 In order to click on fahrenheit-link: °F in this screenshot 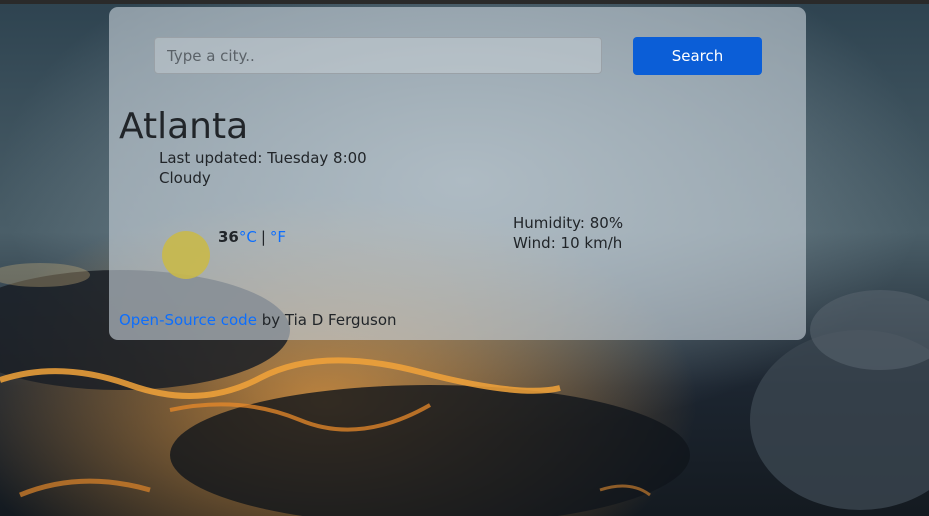, I will do `click(278, 237)`.